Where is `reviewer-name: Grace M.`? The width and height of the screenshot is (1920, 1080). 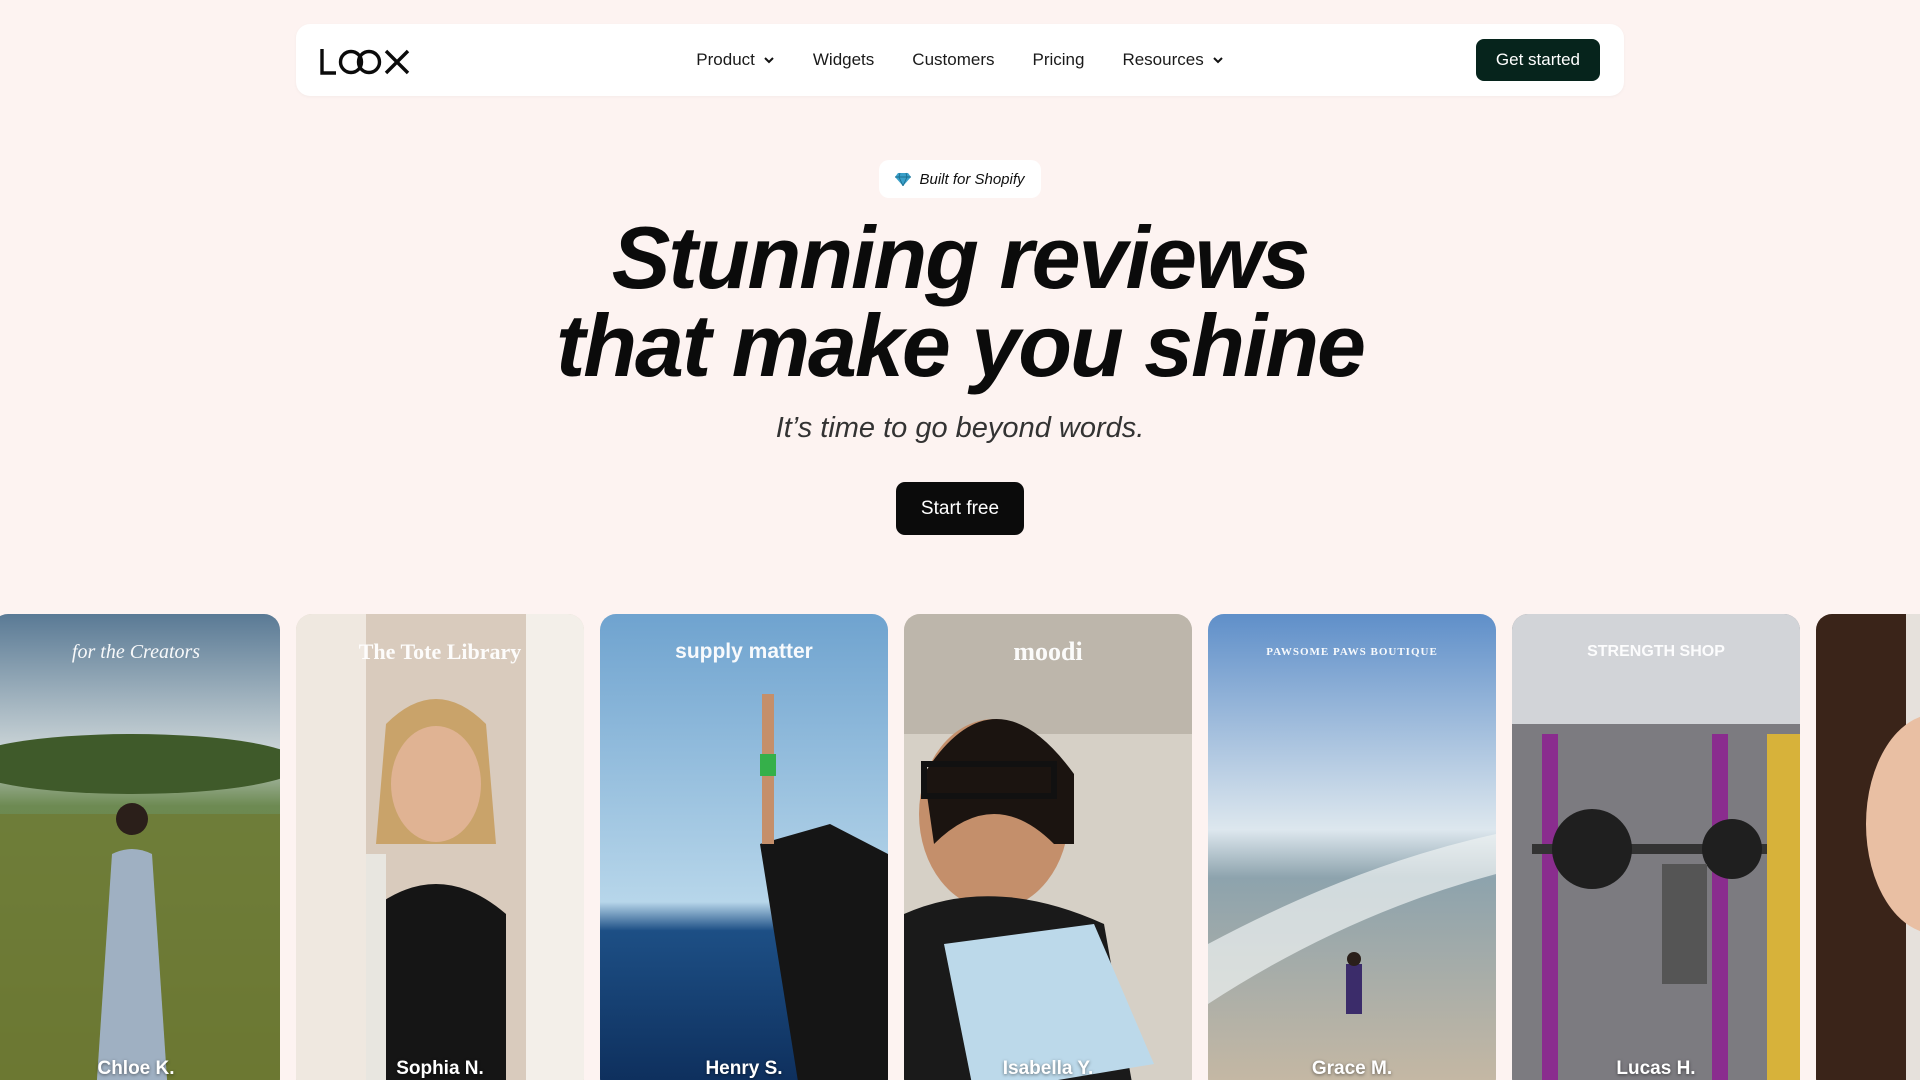
reviewer-name: Grace M. is located at coordinates (1352, 1068).